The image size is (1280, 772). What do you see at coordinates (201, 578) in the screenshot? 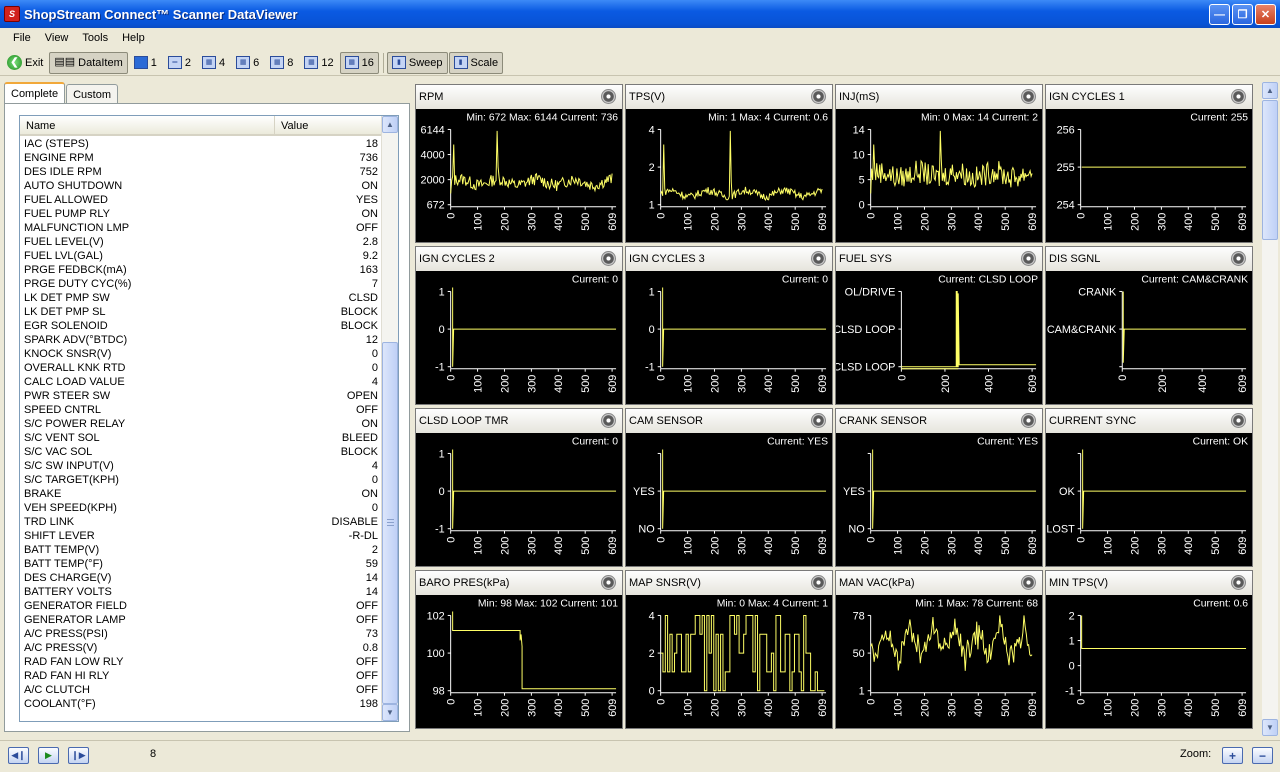
I see `list-item: DES CHARGE(V) 14` at bounding box center [201, 578].